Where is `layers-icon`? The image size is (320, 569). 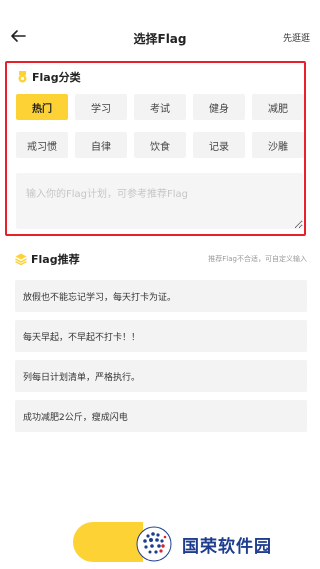 layers-icon is located at coordinates (21, 259).